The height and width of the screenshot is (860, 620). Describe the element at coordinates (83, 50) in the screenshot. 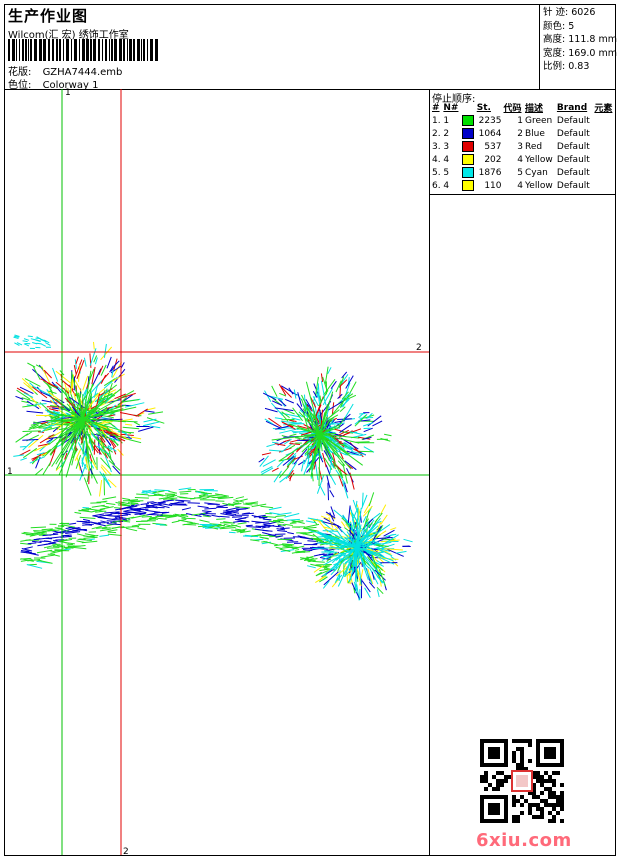

I see `barcode-icon` at that location.